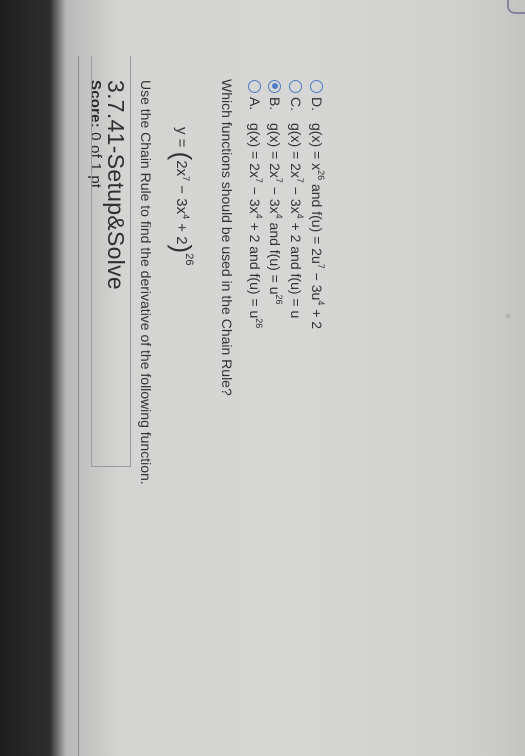 The height and width of the screenshot is (756, 525). I want to click on radio-b-selected, so click(274, 86).